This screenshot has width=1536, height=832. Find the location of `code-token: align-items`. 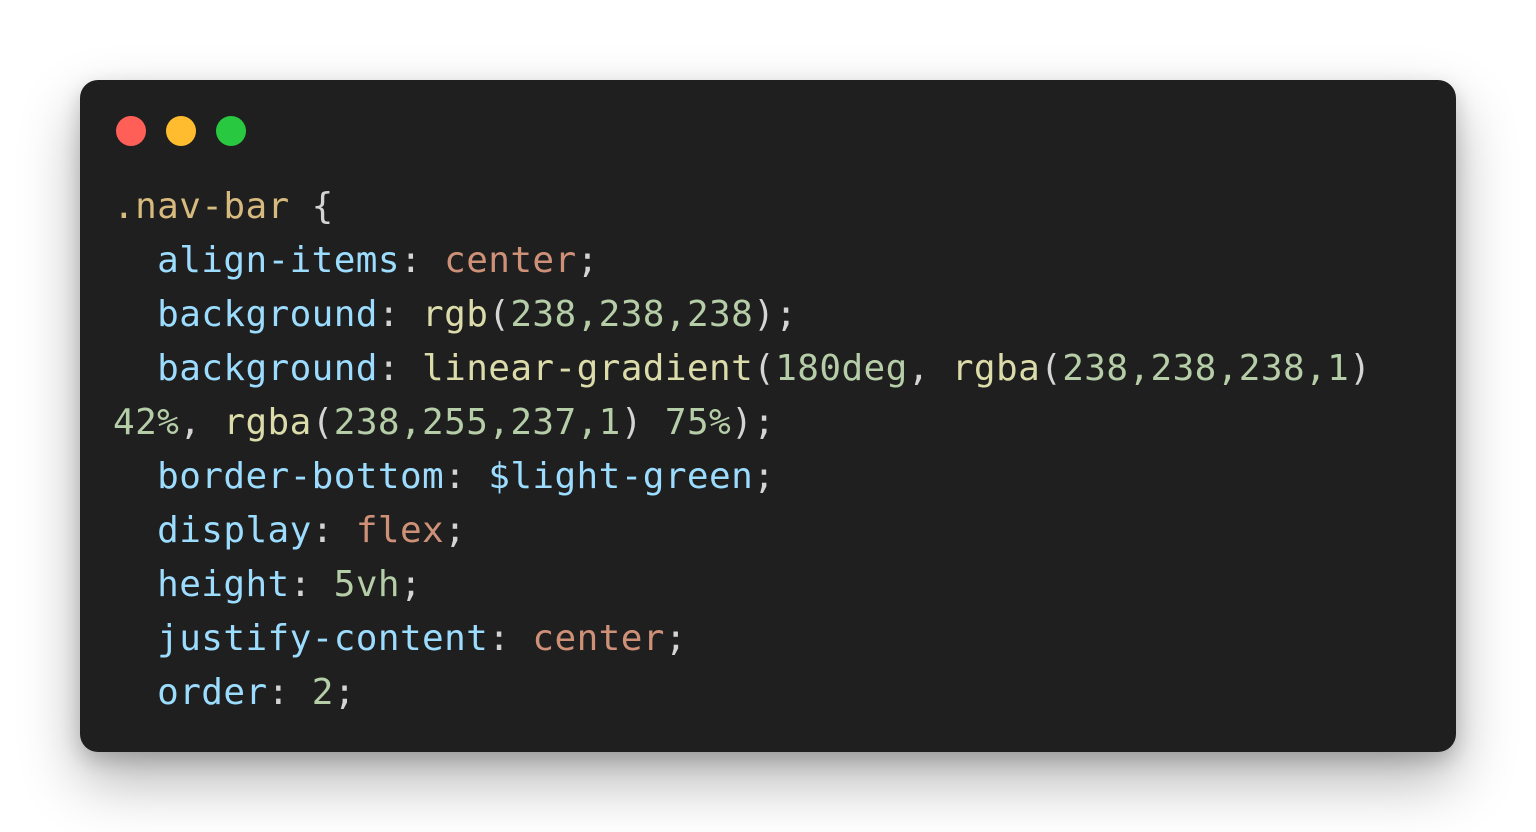

code-token: align-items is located at coordinates (256, 260).